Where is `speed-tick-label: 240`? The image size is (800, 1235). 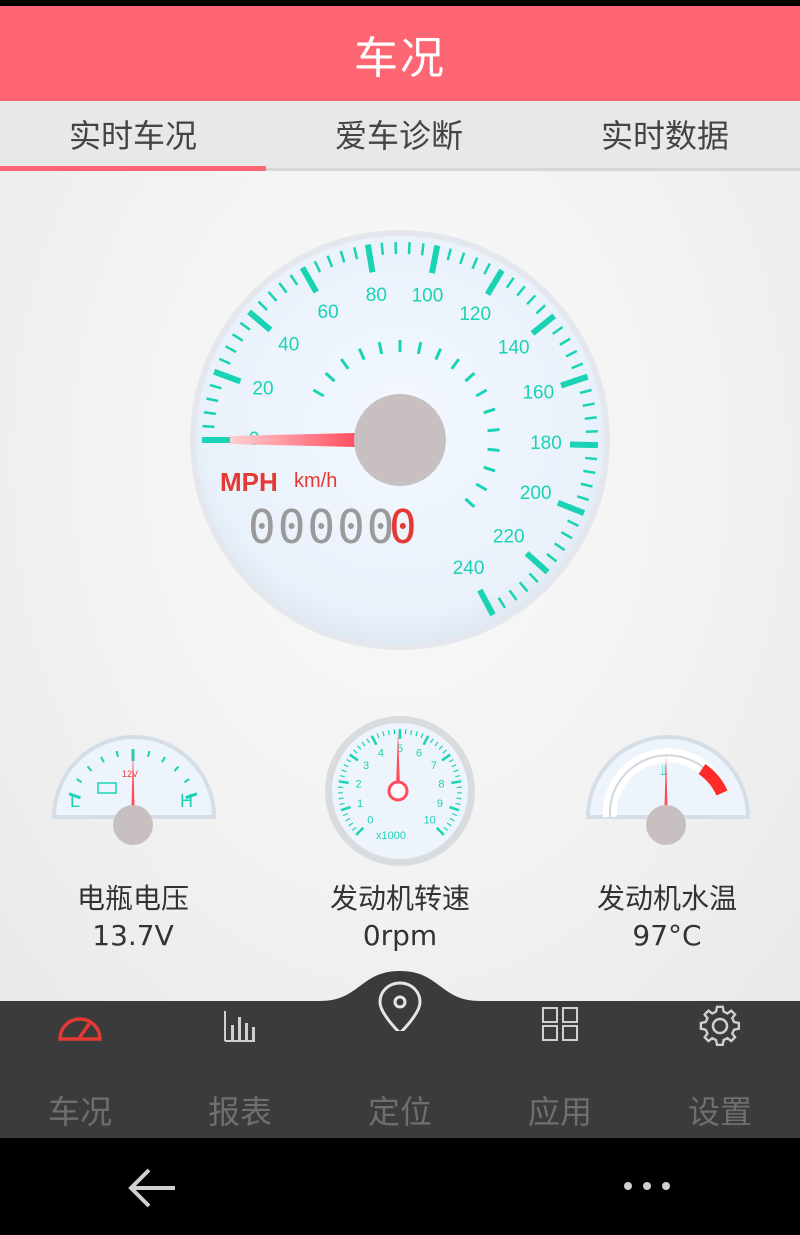 speed-tick-label: 240 is located at coordinates (469, 568).